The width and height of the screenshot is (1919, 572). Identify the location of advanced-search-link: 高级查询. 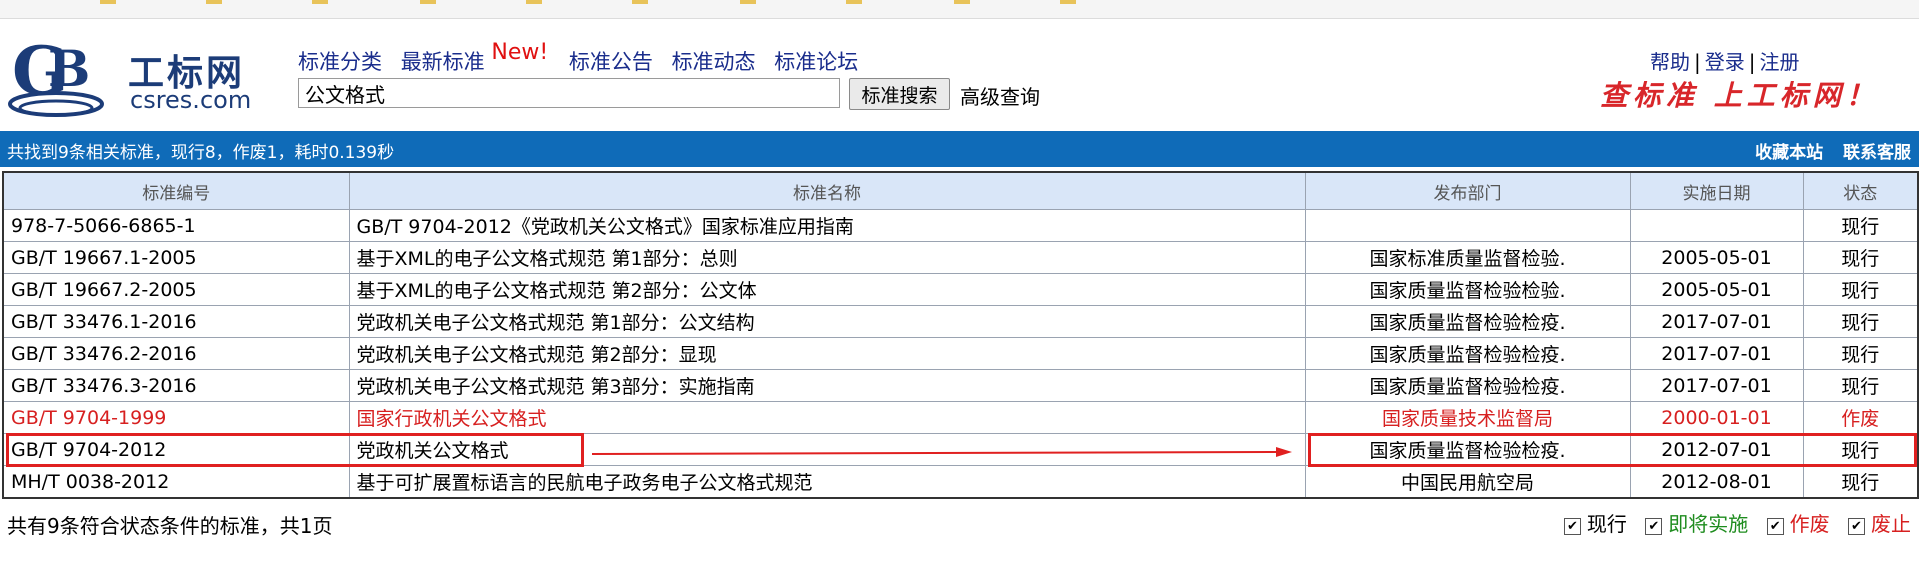
(1000, 95).